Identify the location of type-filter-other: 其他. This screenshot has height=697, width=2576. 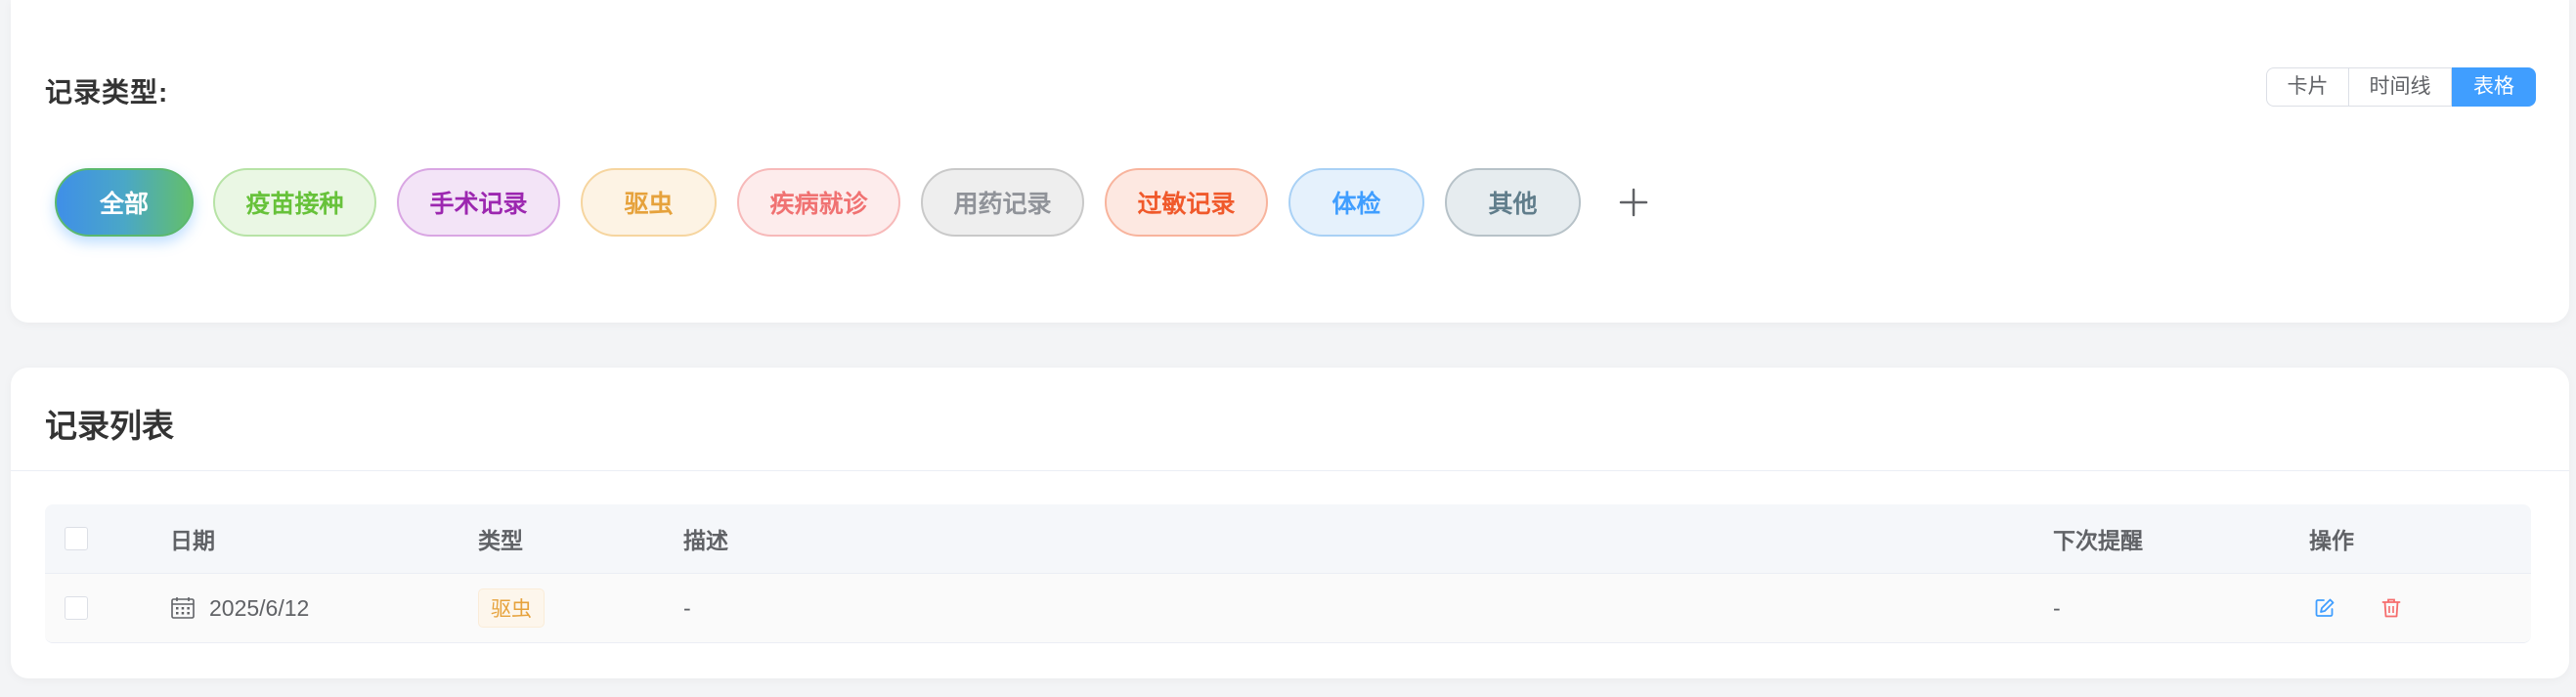
(1513, 202).